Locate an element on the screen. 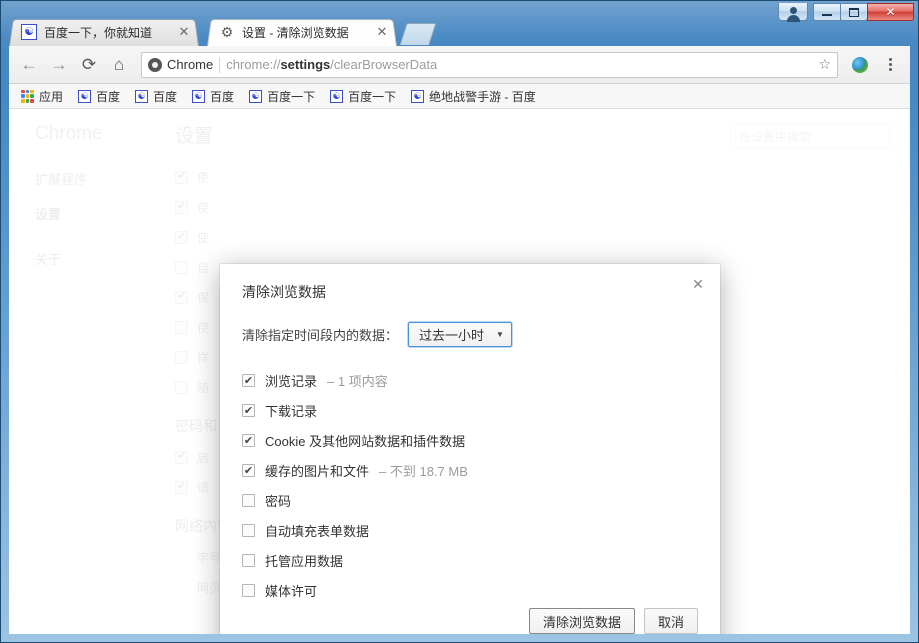  bookmark-apps: 应用 is located at coordinates (42, 96).